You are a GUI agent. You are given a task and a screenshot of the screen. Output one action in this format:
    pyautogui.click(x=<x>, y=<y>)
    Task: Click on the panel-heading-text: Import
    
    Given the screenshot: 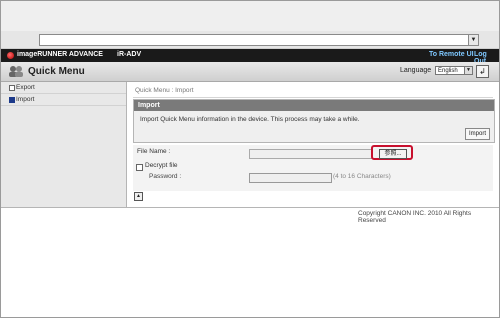 What is the action you would take?
    pyautogui.click(x=149, y=105)
    